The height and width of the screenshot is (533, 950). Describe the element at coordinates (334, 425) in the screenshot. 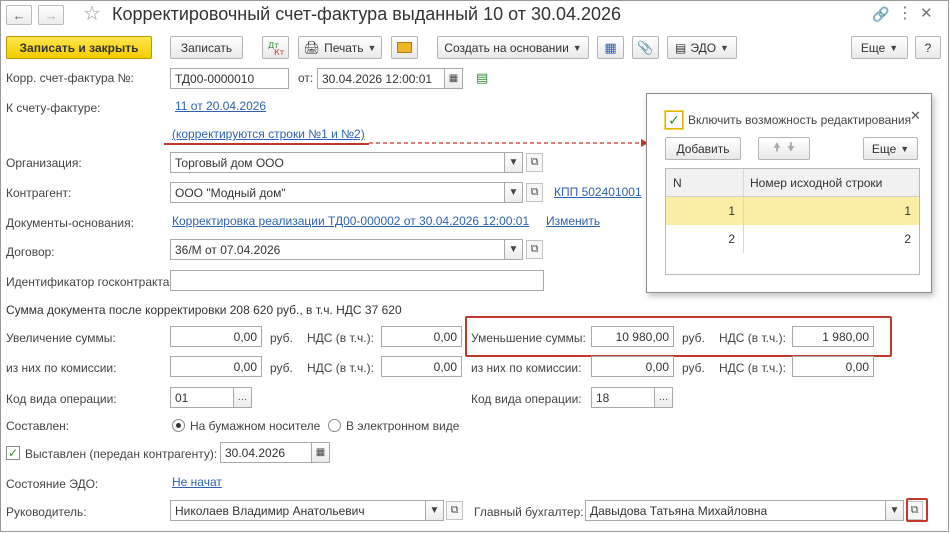

I see `electronic-radio` at that location.